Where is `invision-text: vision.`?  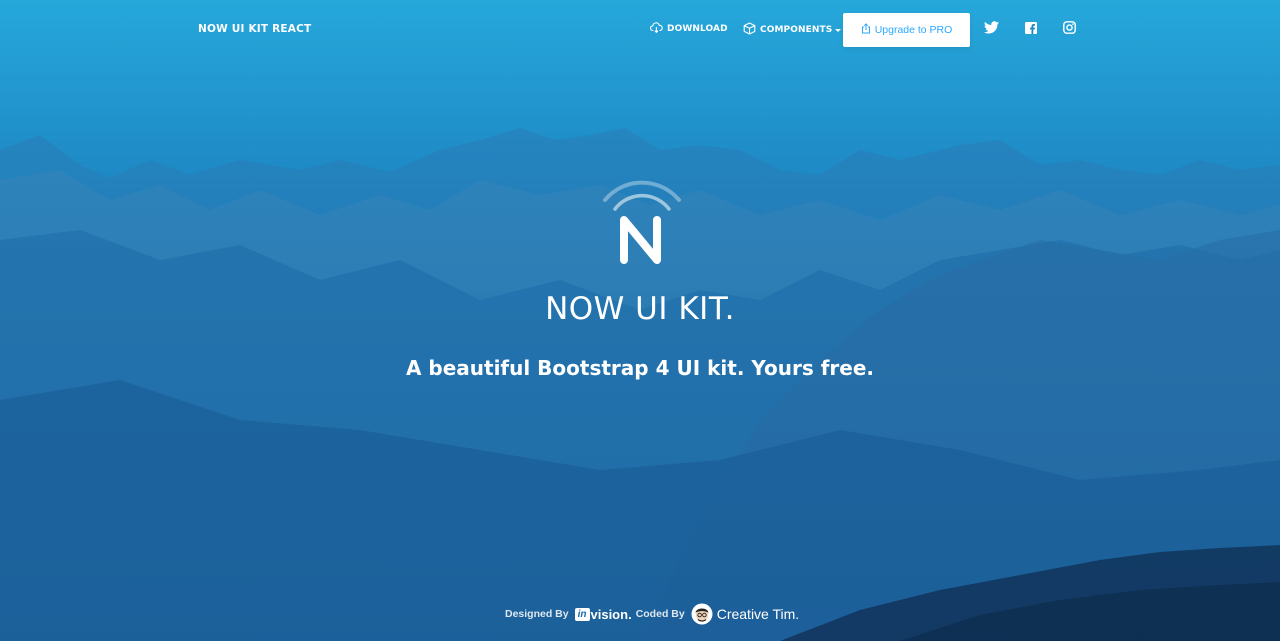
invision-text: vision. is located at coordinates (611, 614).